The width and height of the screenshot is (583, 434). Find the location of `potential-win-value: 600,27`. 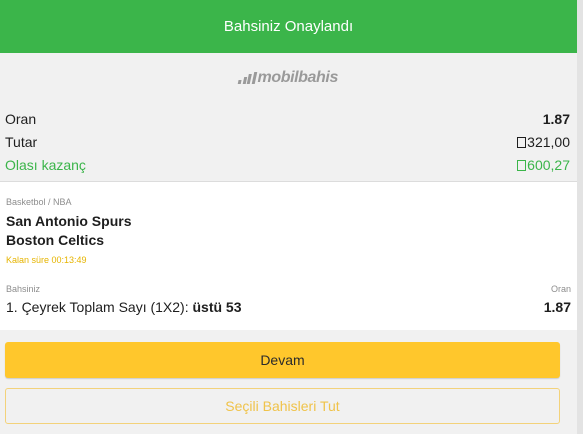

potential-win-value: 600,27 is located at coordinates (548, 165).